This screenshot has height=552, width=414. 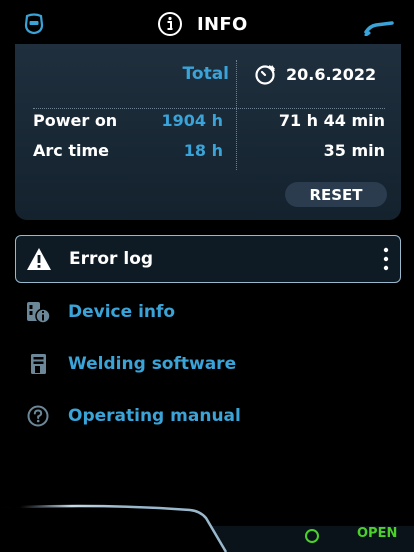 What do you see at coordinates (203, 150) in the screenshot?
I see `arc-time-total: 18 h` at bounding box center [203, 150].